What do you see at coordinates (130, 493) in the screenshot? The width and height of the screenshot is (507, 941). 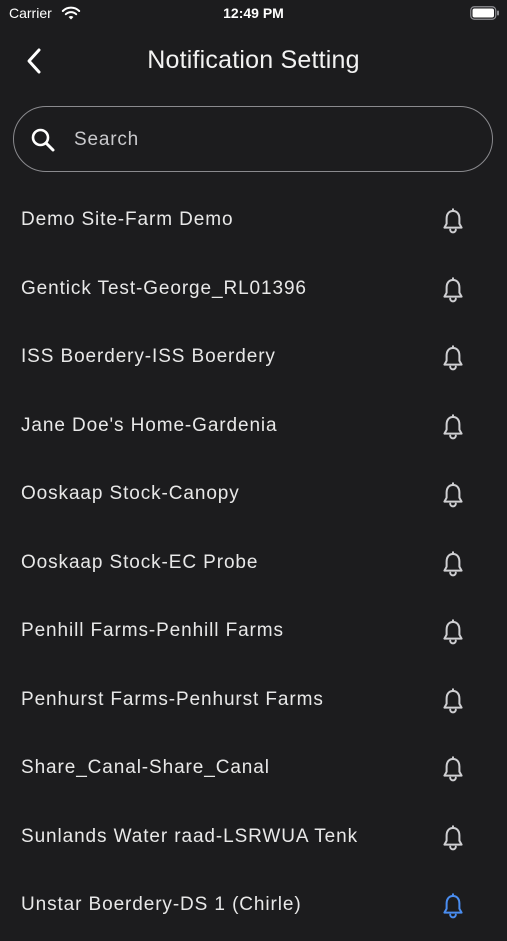 I see `site-name: Ooskaap Stock-Canopy` at bounding box center [130, 493].